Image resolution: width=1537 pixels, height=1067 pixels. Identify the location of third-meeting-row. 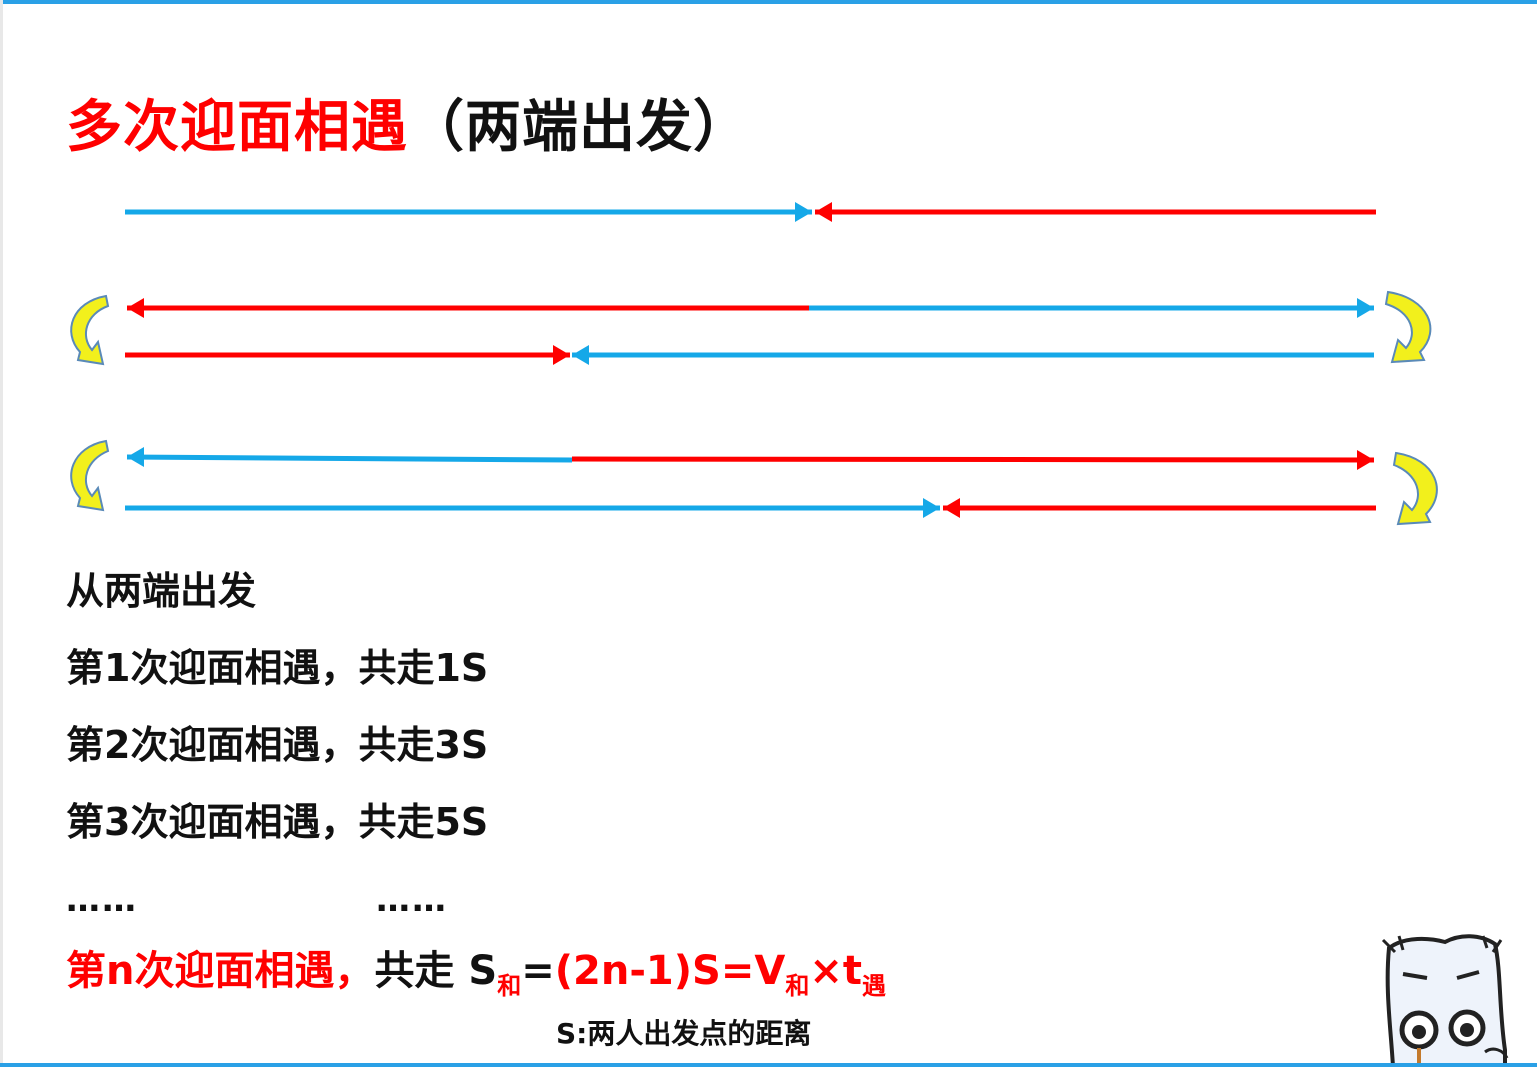
(750, 482).